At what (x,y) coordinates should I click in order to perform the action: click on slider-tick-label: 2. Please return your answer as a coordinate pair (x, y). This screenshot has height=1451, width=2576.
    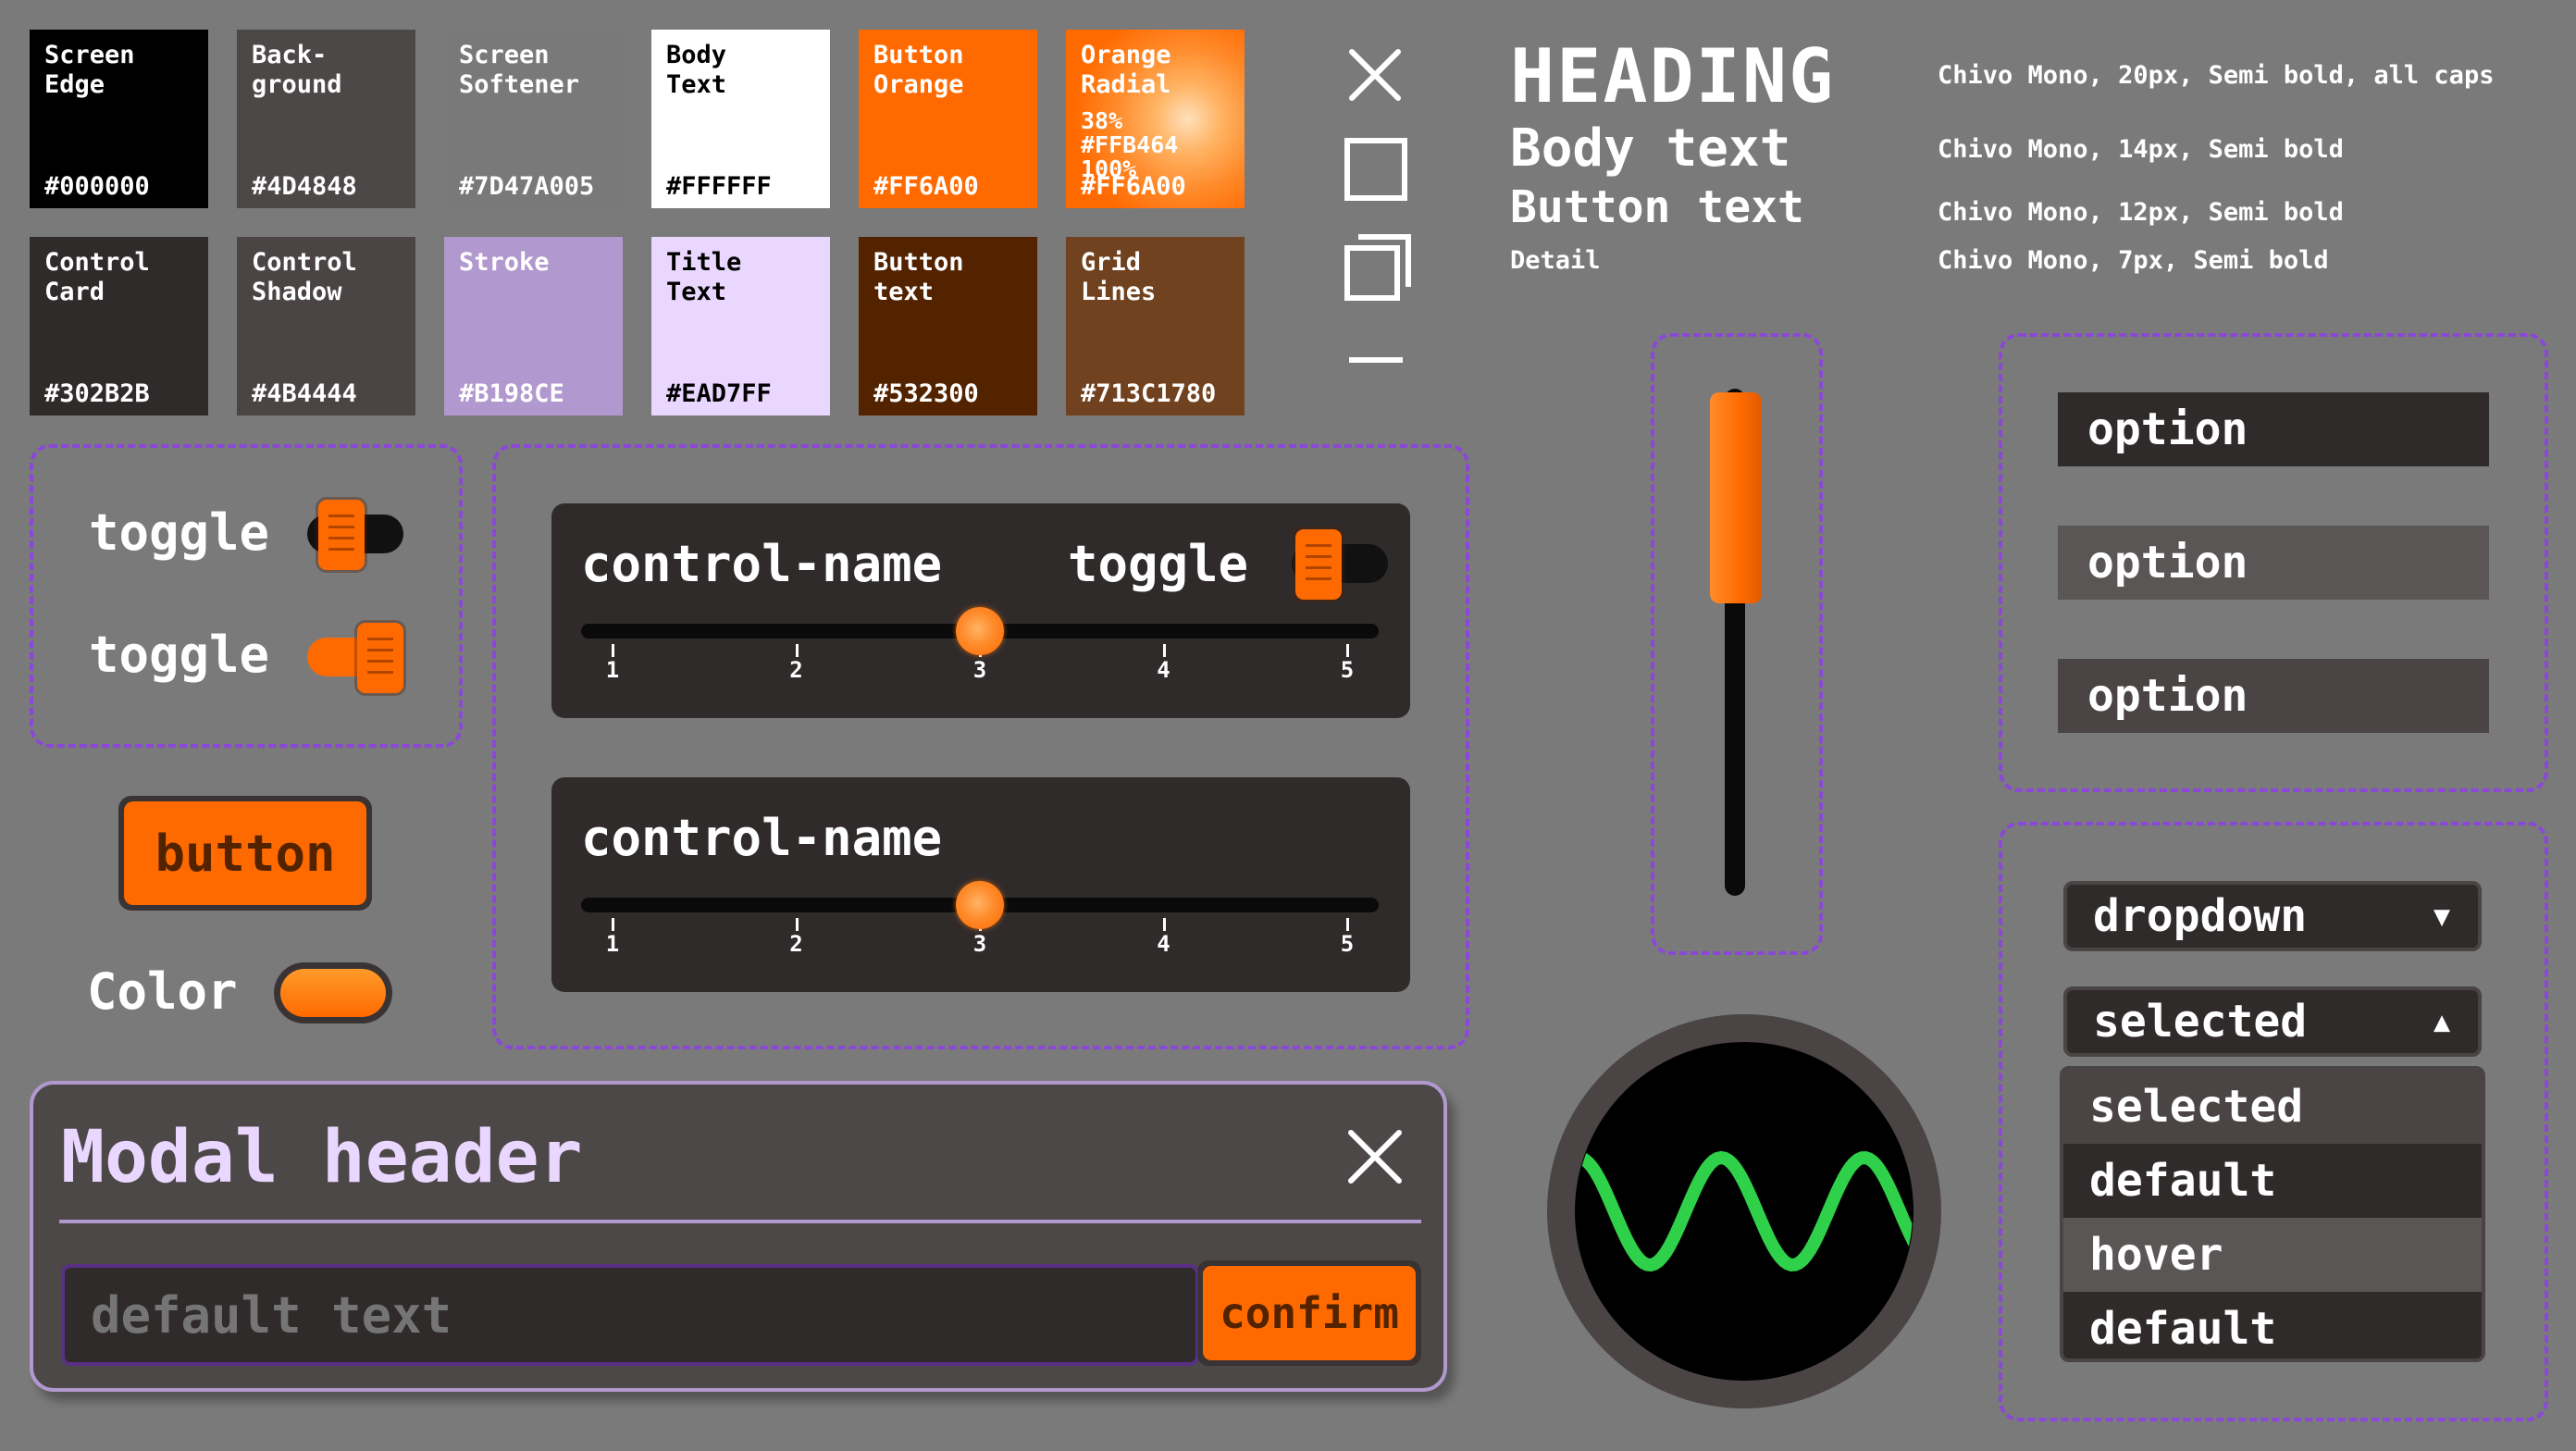
    Looking at the image, I should click on (796, 670).